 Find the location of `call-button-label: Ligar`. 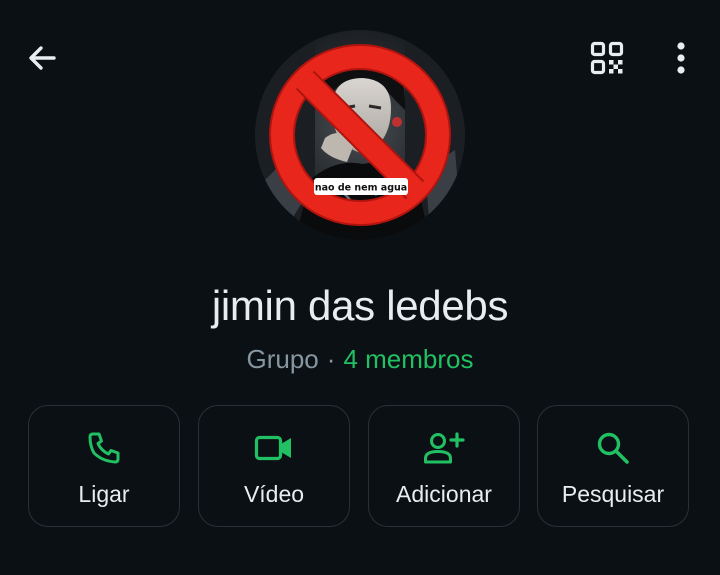

call-button-label: Ligar is located at coordinates (104, 494).